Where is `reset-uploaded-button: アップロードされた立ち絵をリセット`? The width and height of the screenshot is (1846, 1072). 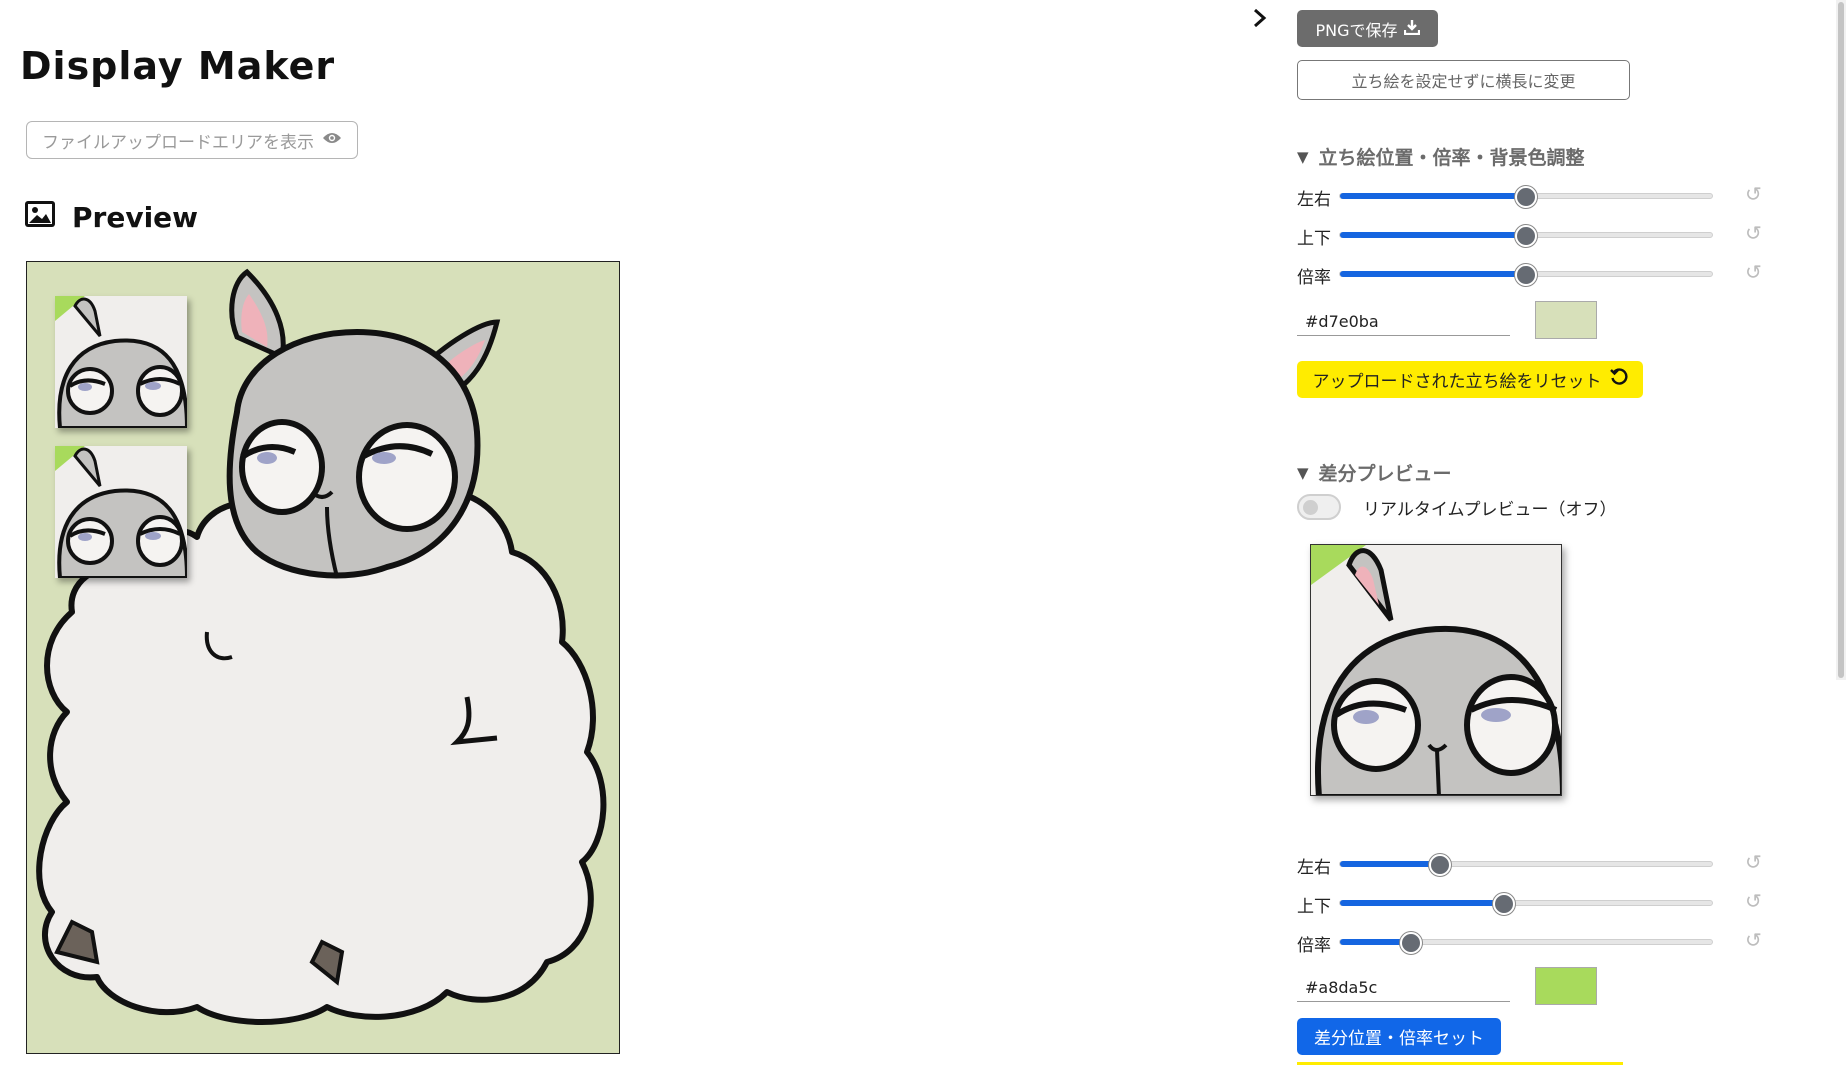 reset-uploaded-button: アップロードされた立ち絵をリセット is located at coordinates (1470, 379).